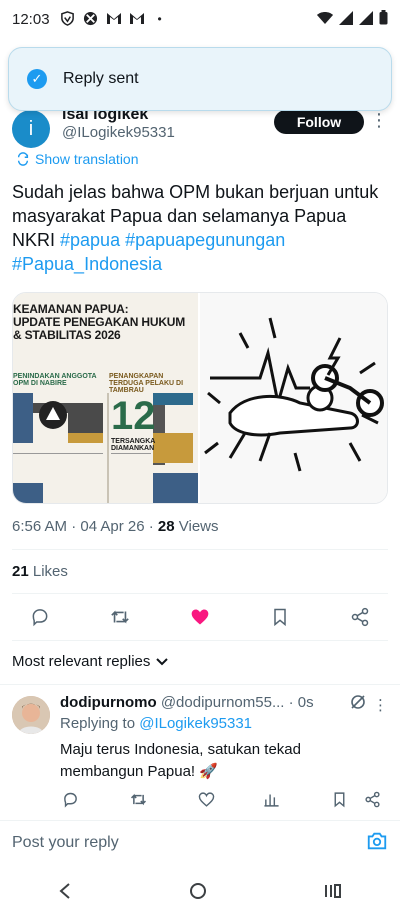 The image size is (400, 911). I want to click on author-avatar: i, so click(31, 129).